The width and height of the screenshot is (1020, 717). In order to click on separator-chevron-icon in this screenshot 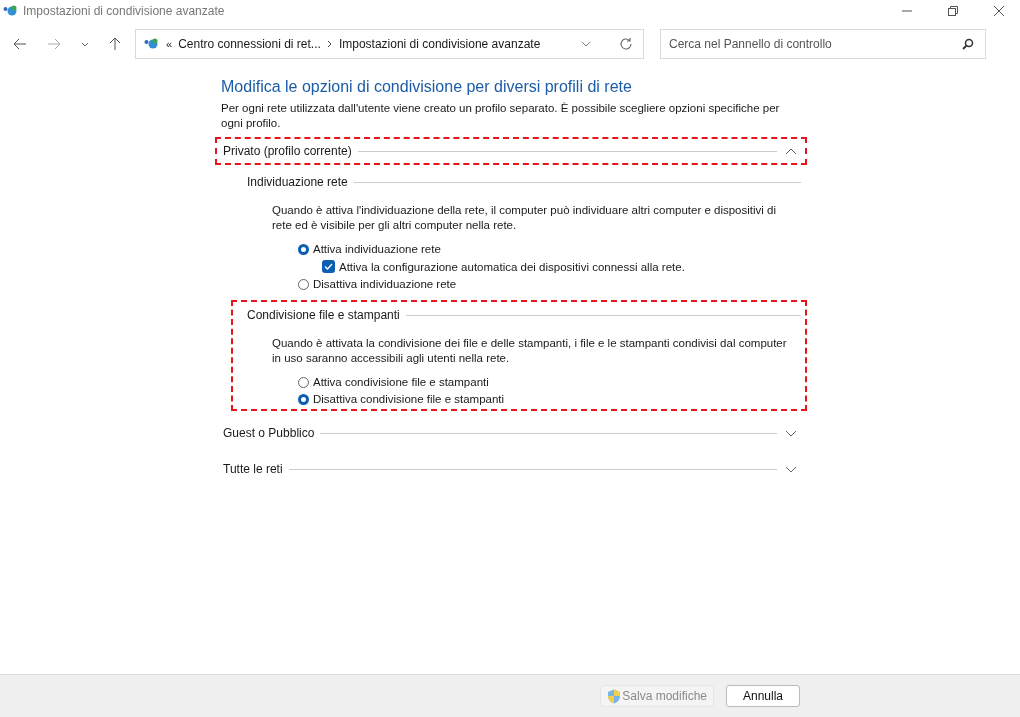, I will do `click(329, 44)`.